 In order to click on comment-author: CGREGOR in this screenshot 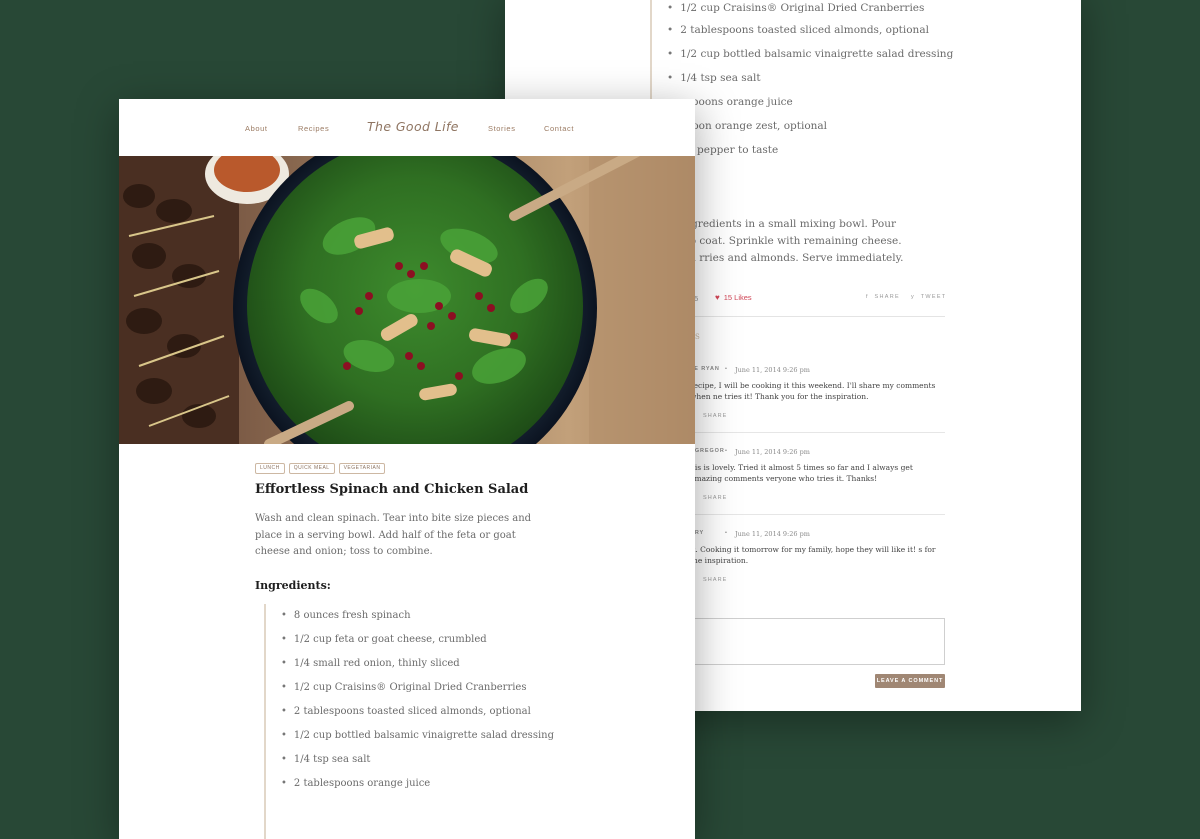, I will do `click(707, 451)`.